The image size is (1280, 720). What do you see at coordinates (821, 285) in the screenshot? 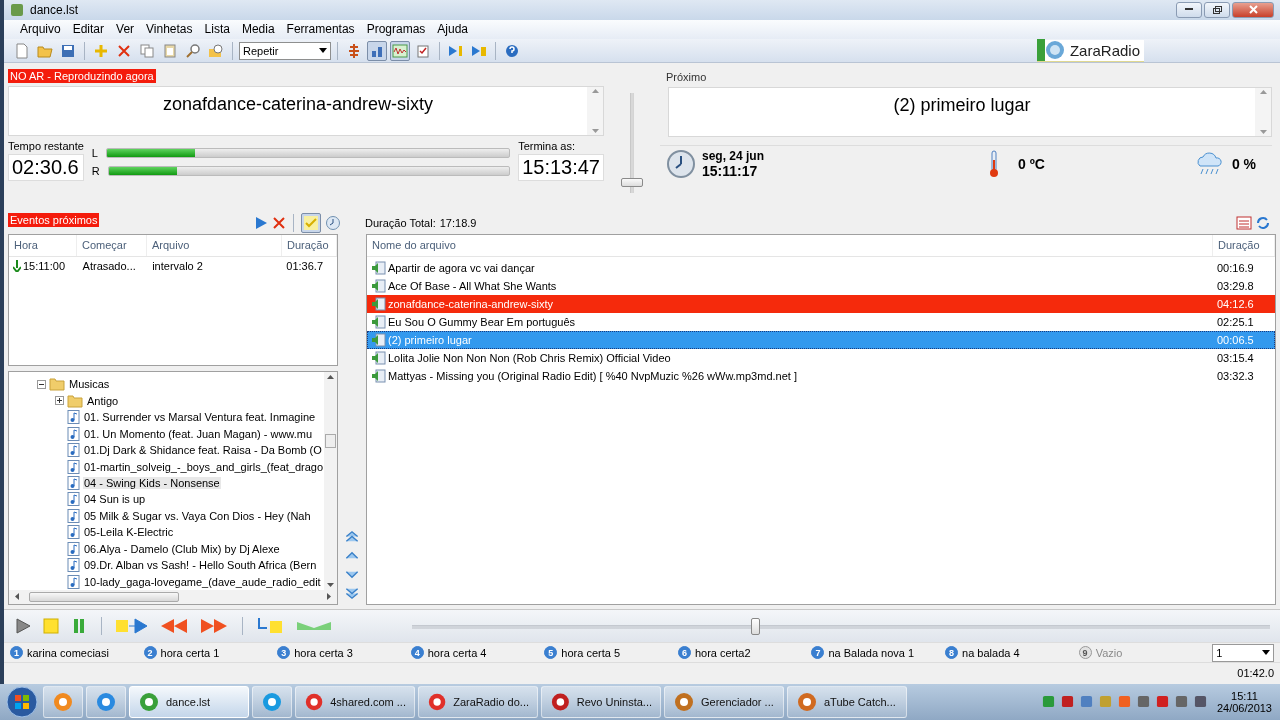
I see `playlist-row: Ace Of Base - All What She Wants 03:29.8` at bounding box center [821, 285].